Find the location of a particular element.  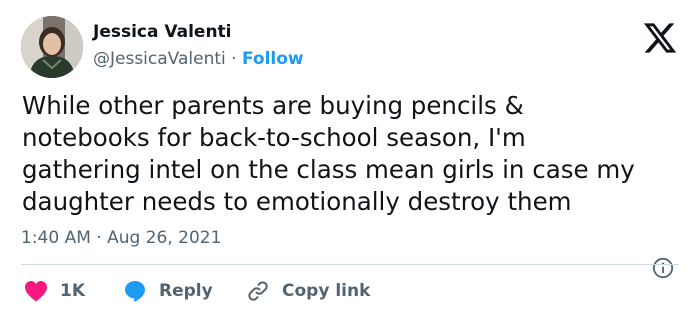

avatar-photo is located at coordinates (52, 47).